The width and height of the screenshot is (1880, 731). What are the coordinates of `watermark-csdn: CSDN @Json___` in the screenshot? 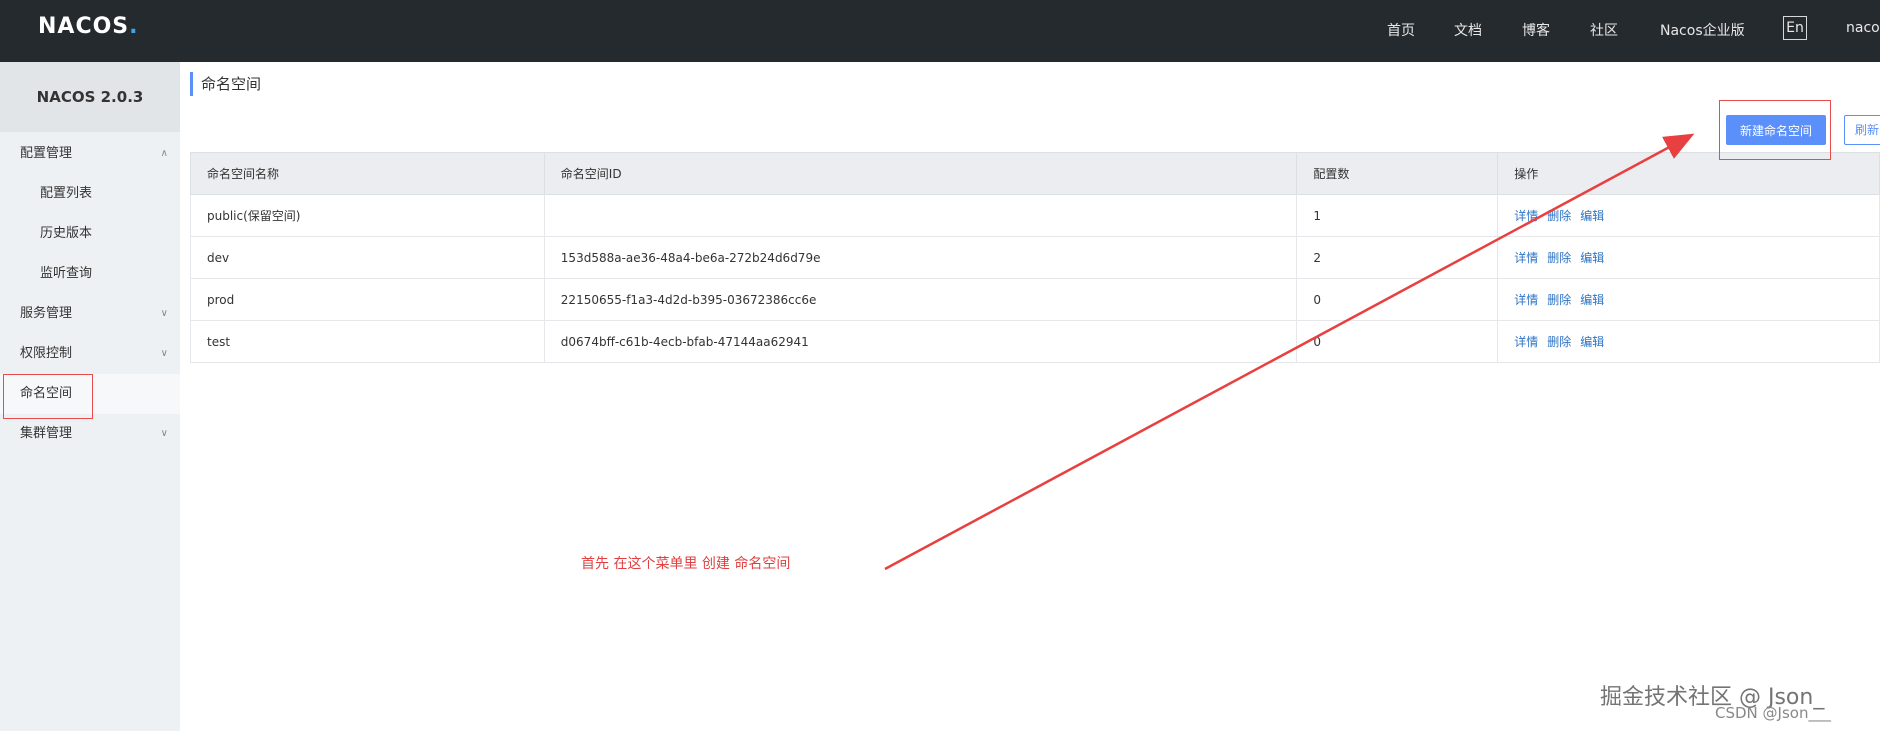 It's located at (1773, 713).